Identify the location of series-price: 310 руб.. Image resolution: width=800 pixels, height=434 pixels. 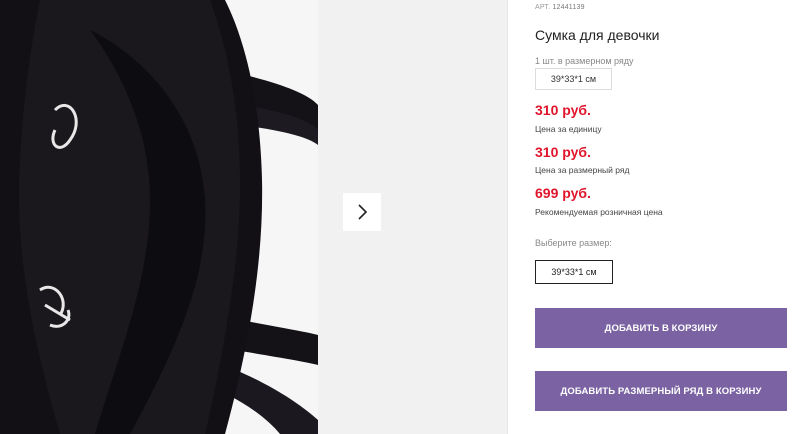
(563, 152).